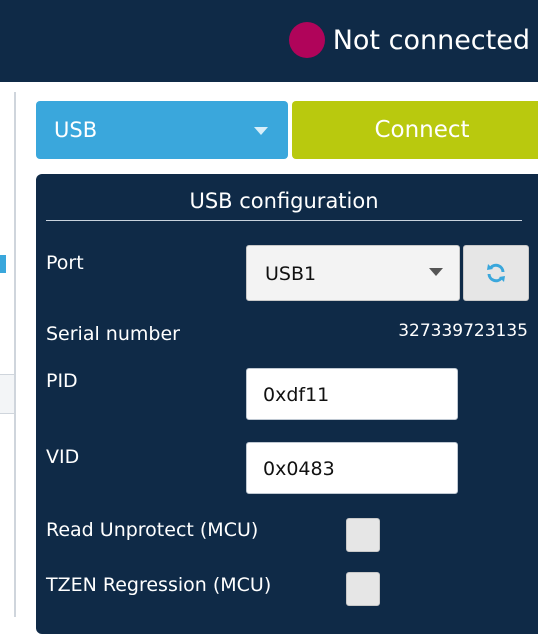 The height and width of the screenshot is (634, 538). I want to click on status-indicator-icon, so click(306, 40).